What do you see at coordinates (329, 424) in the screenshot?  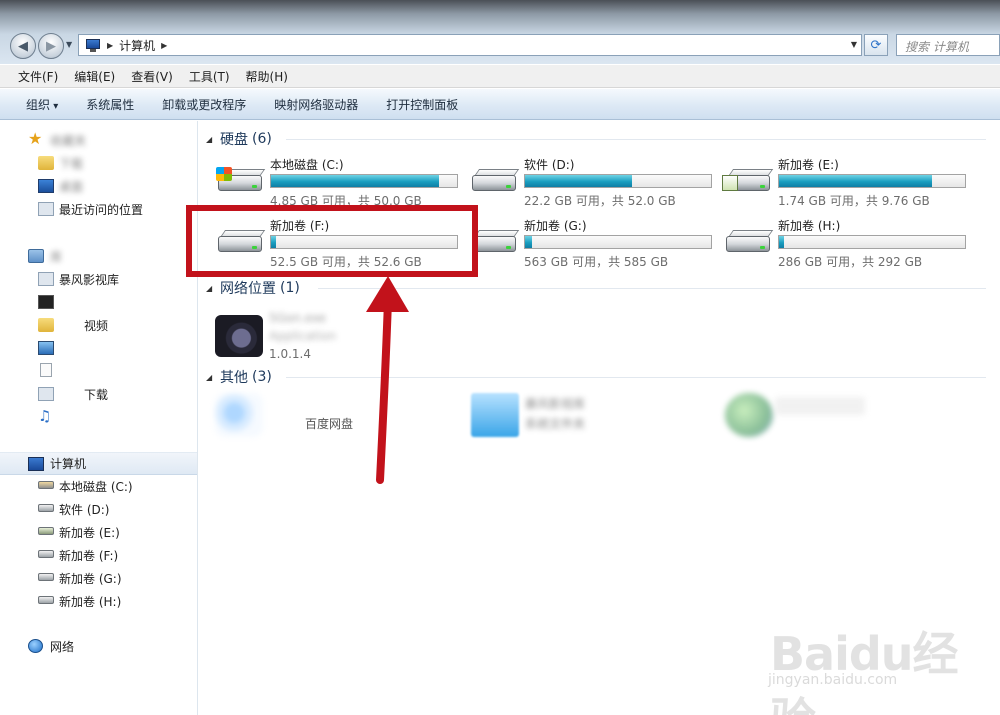 I see `other-item-name: 百度网盘` at bounding box center [329, 424].